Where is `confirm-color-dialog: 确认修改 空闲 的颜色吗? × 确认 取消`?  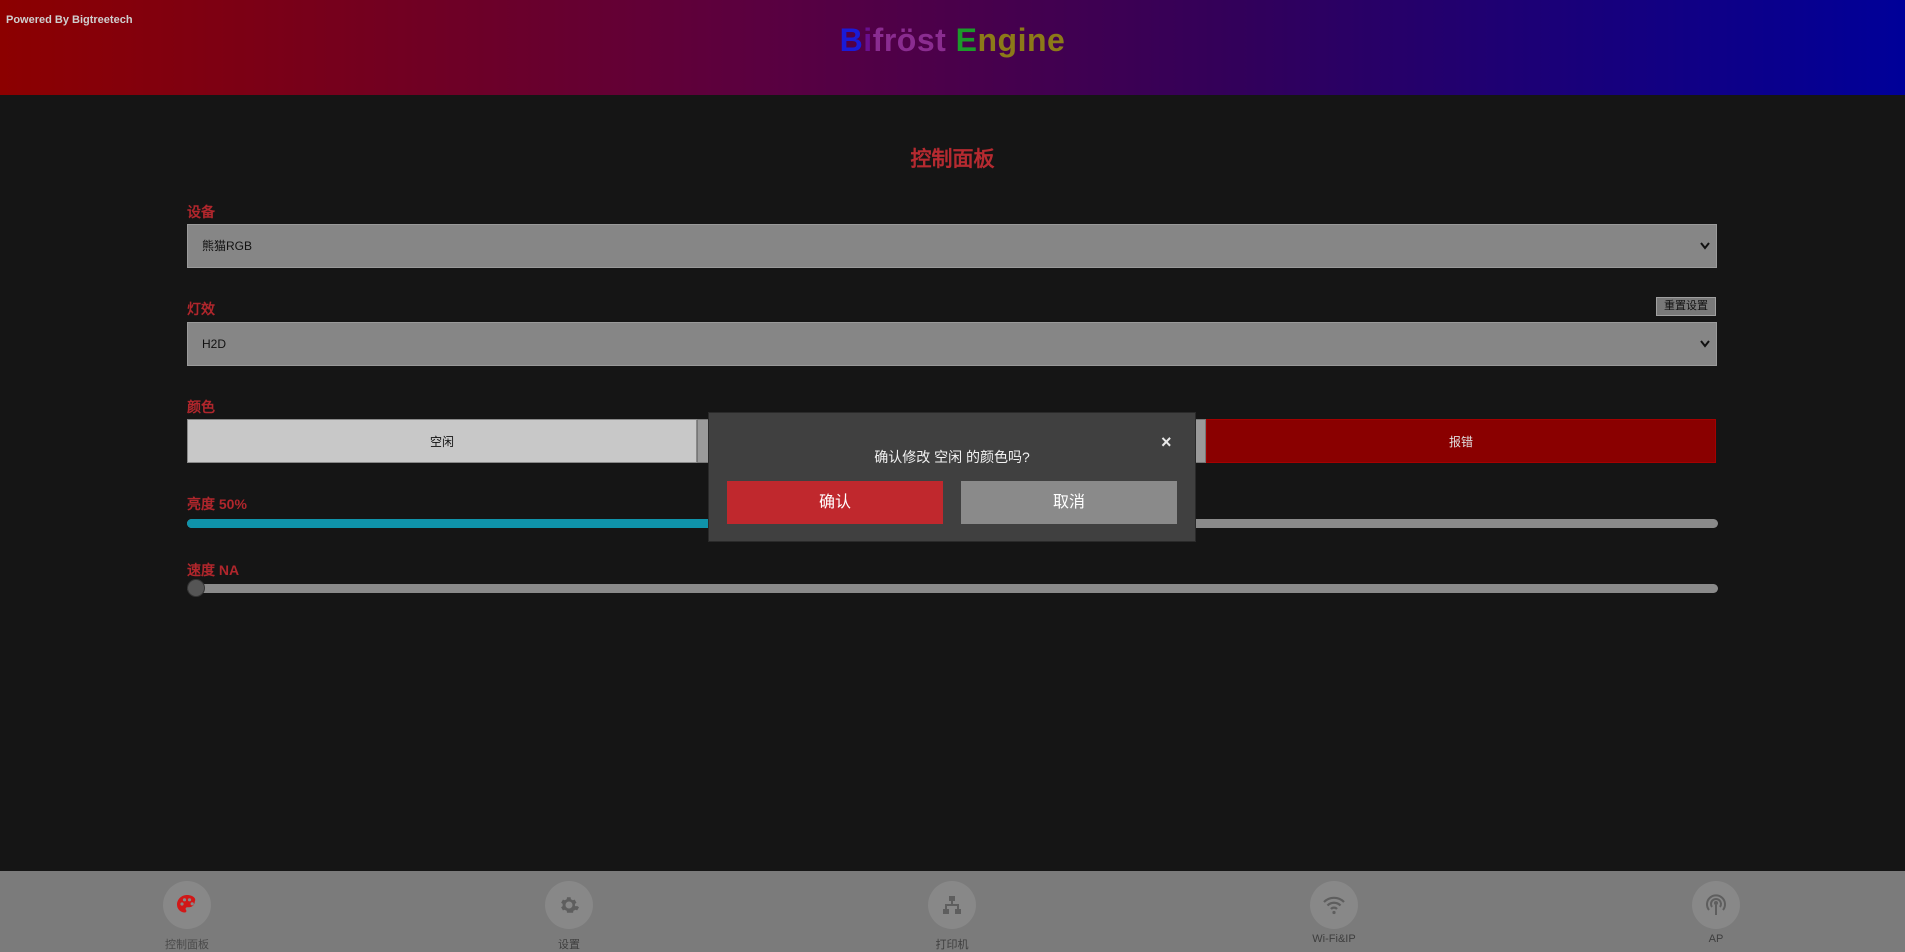
confirm-color-dialog: 确认修改 空闲 的颜色吗? × 确认 取消 is located at coordinates (952, 477).